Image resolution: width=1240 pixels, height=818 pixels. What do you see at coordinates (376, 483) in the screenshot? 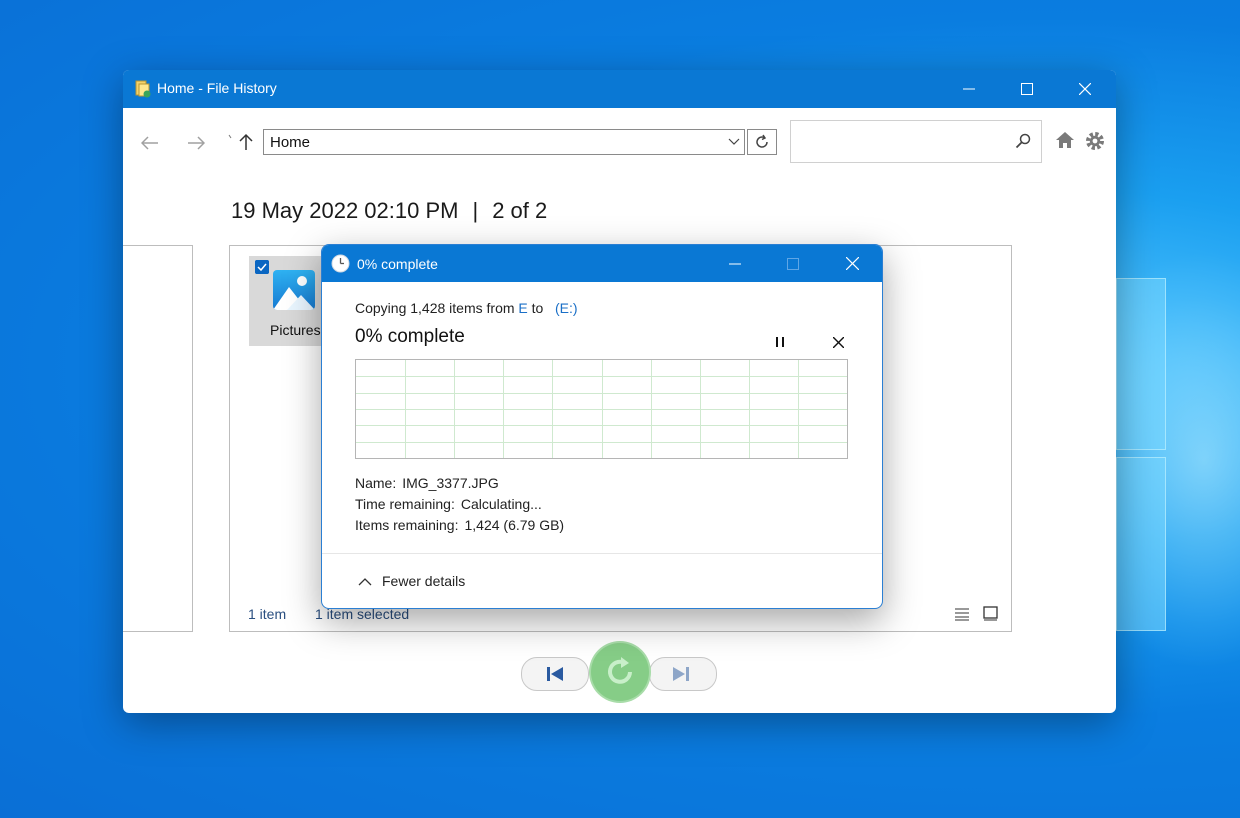
I see `detail-label: Name:` at bounding box center [376, 483].